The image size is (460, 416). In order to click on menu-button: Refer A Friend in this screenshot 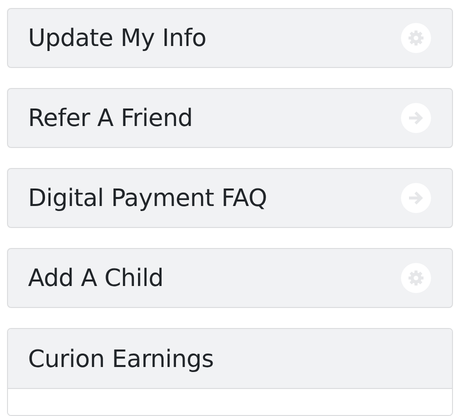, I will do `click(230, 118)`.